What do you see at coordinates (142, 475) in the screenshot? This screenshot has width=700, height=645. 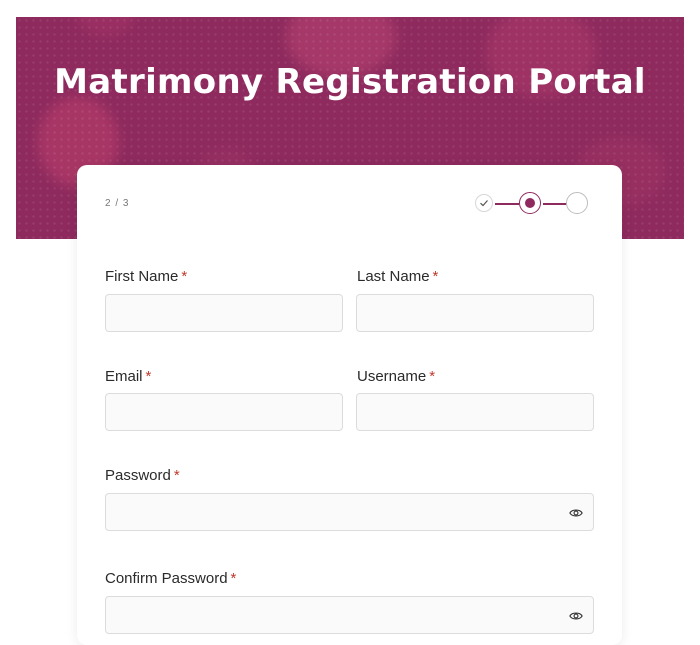 I see `password-label: Password *` at bounding box center [142, 475].